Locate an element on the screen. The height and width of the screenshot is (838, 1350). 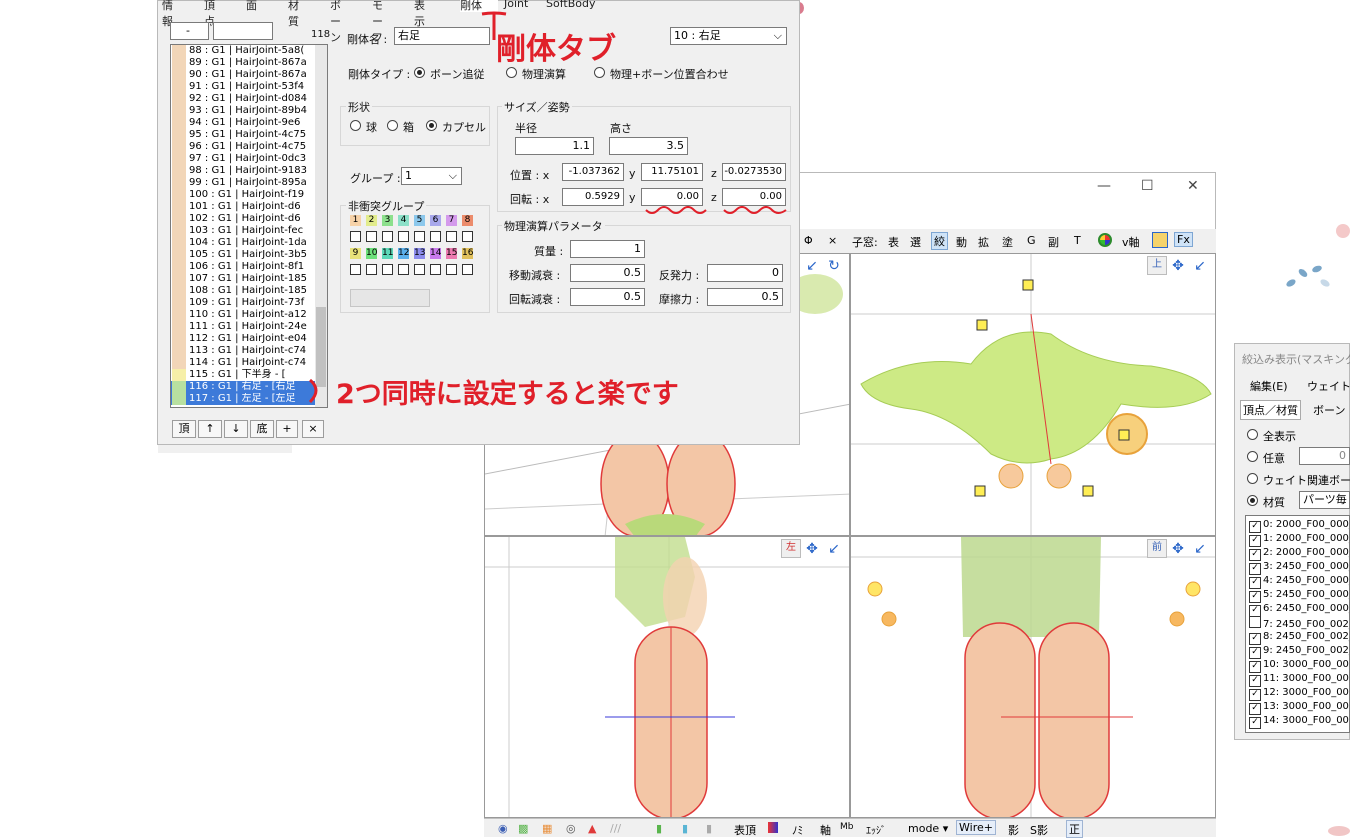
material-item: ✓ 6: 2450_F00_000_ is located at coordinates (1299, 609).